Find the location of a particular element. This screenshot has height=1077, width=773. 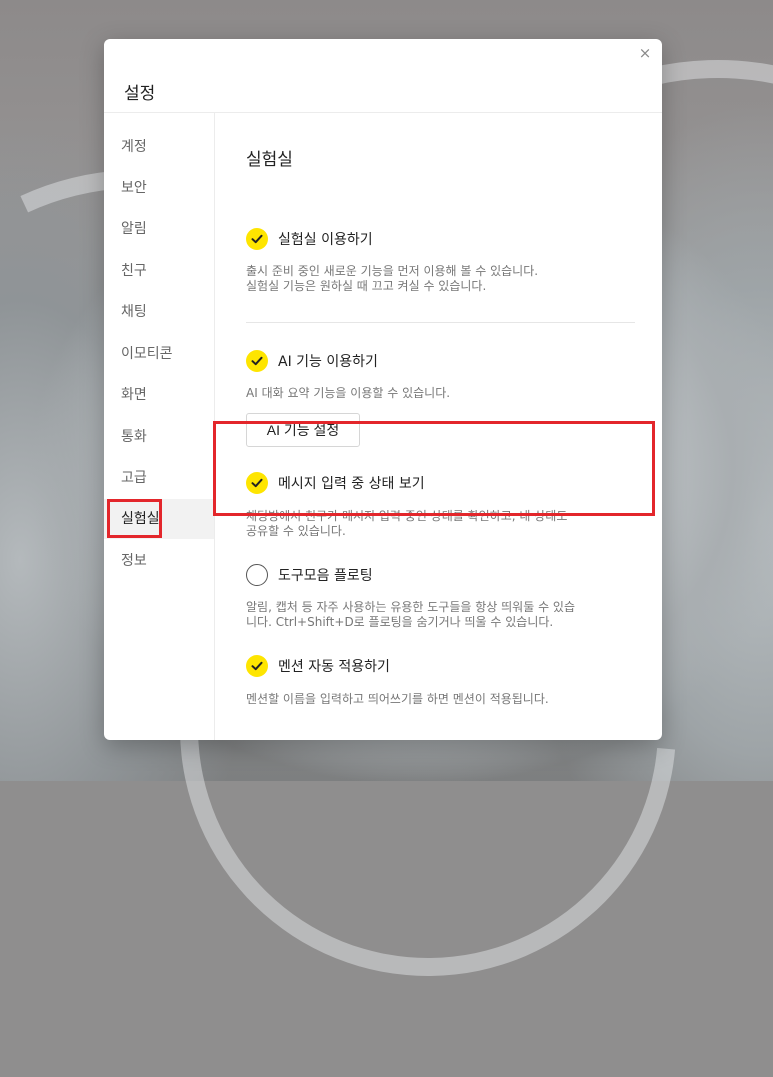

sidebar-item-security: 보안 is located at coordinates (159, 188).